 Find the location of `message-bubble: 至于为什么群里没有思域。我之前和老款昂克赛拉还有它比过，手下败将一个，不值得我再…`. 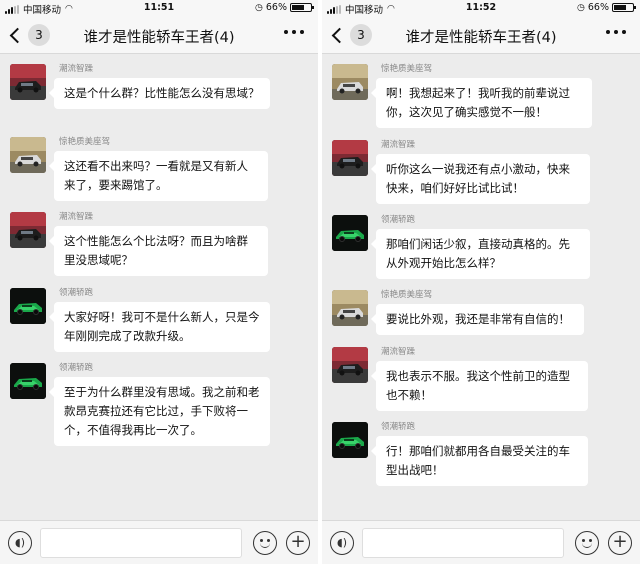

message-bubble: 至于为什么群里没有思域。我之前和老款昂克赛拉还有它比过，手下败将一个，不值得我再… is located at coordinates (159, 411).